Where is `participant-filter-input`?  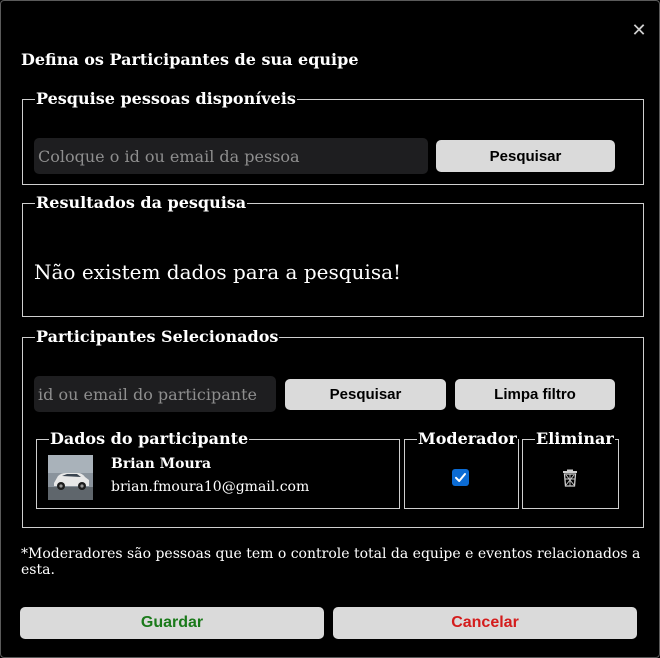 participant-filter-input is located at coordinates (155, 394).